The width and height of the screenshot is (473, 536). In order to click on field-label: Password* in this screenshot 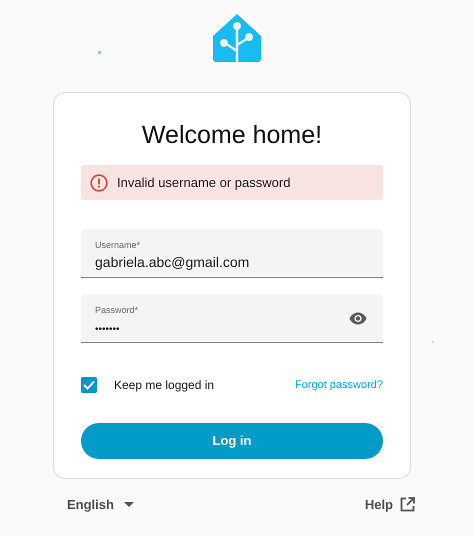, I will do `click(117, 310)`.